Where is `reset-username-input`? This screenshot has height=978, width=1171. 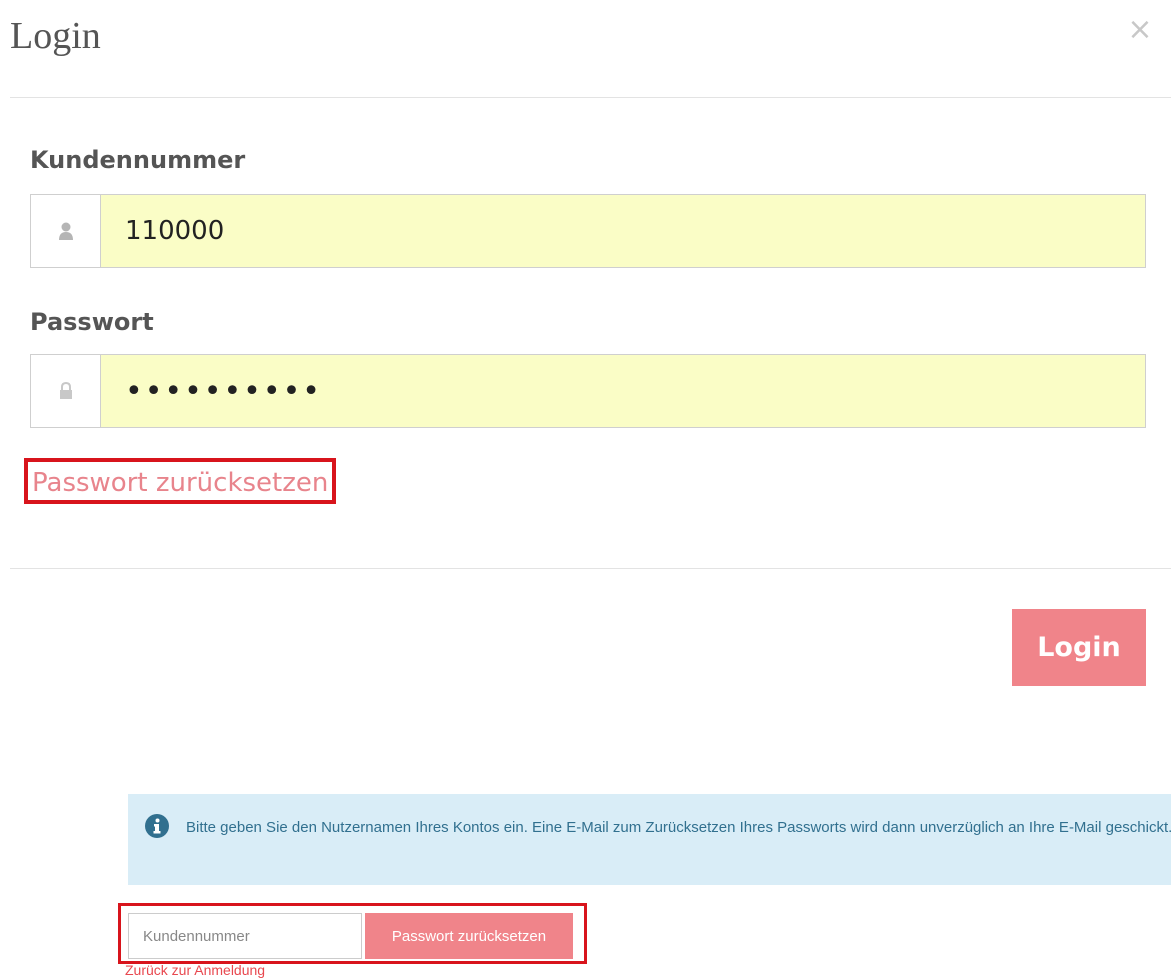 reset-username-input is located at coordinates (245, 936).